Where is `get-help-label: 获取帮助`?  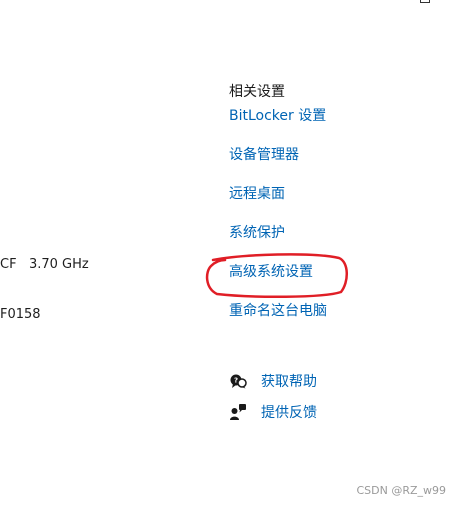 get-help-label: 获取帮助 is located at coordinates (289, 382).